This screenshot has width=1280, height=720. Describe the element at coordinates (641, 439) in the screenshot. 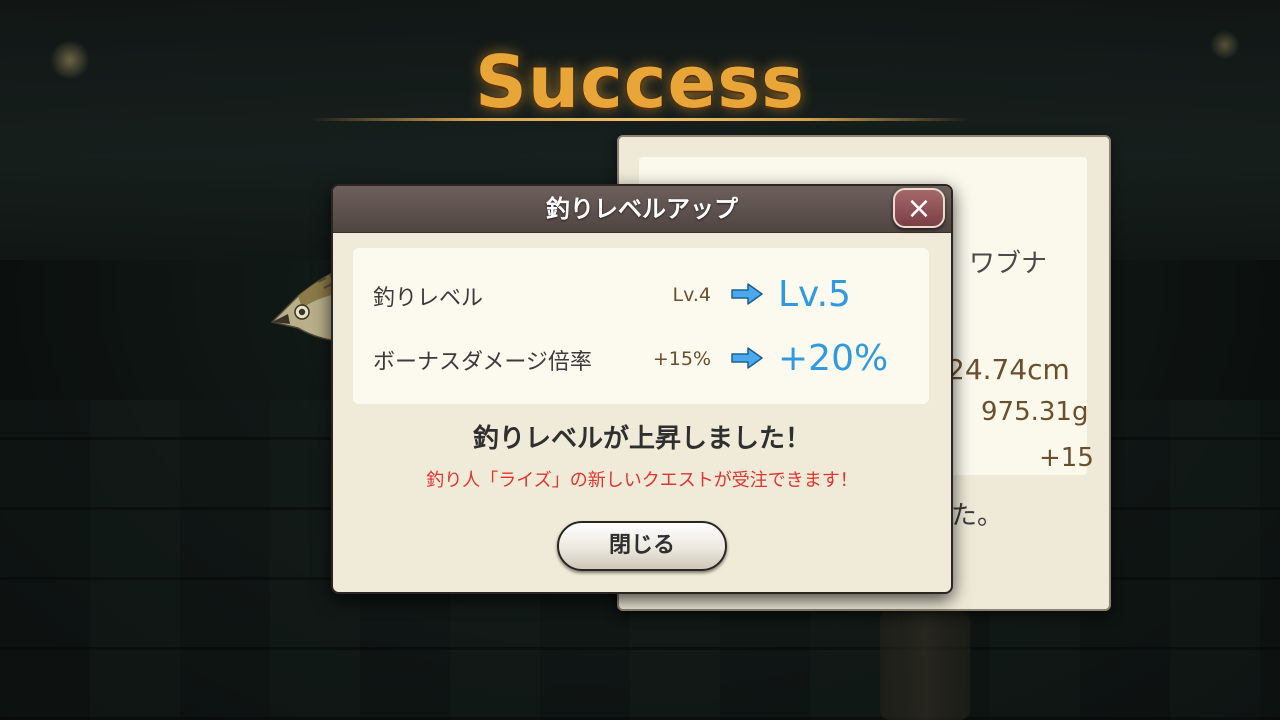

I see `level-up-message: 釣りレベルが上昇しました！` at that location.